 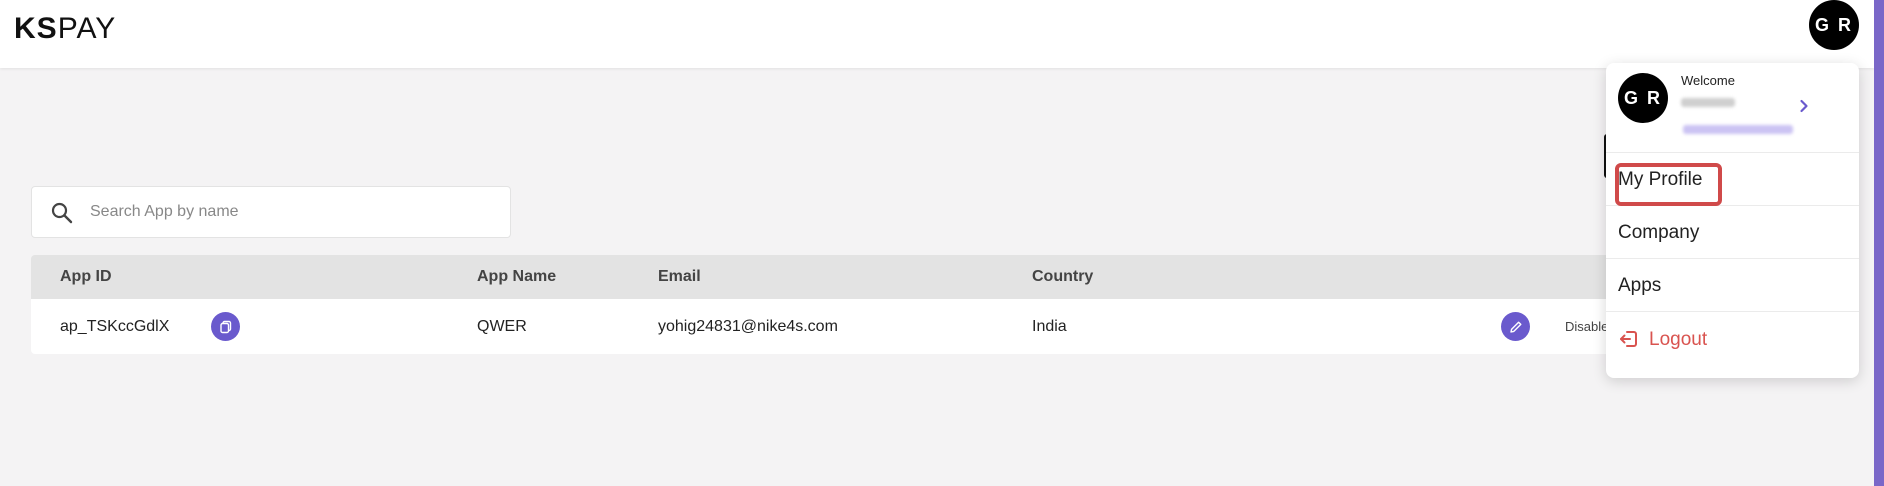 What do you see at coordinates (62, 213) in the screenshot?
I see `search-icon` at bounding box center [62, 213].